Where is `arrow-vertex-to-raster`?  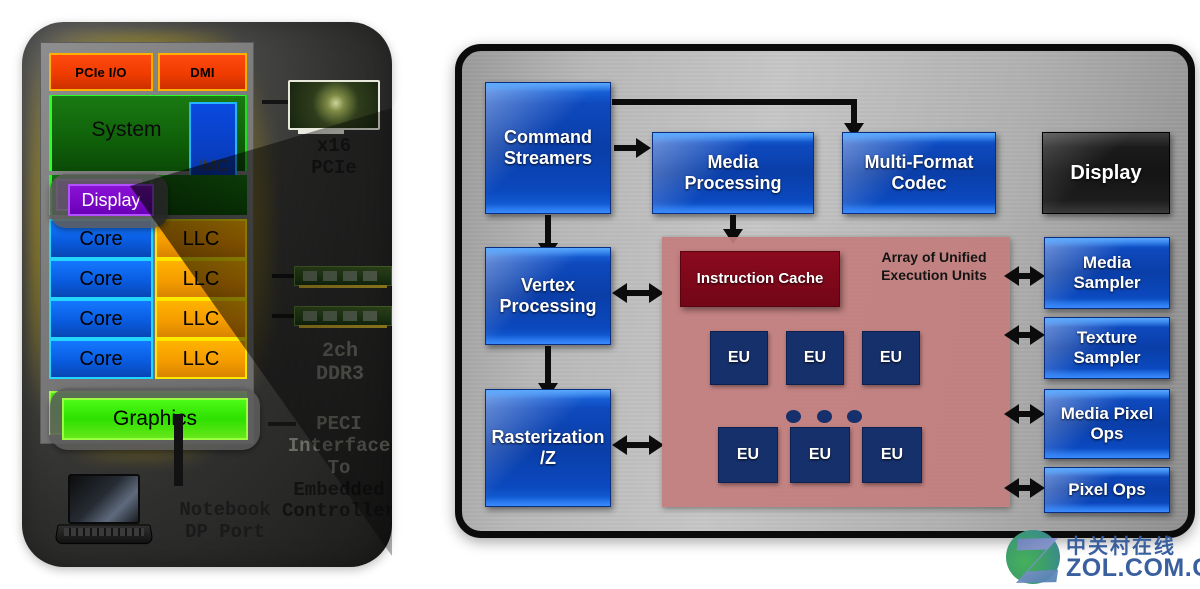 arrow-vertex-to-raster is located at coordinates (548, 366).